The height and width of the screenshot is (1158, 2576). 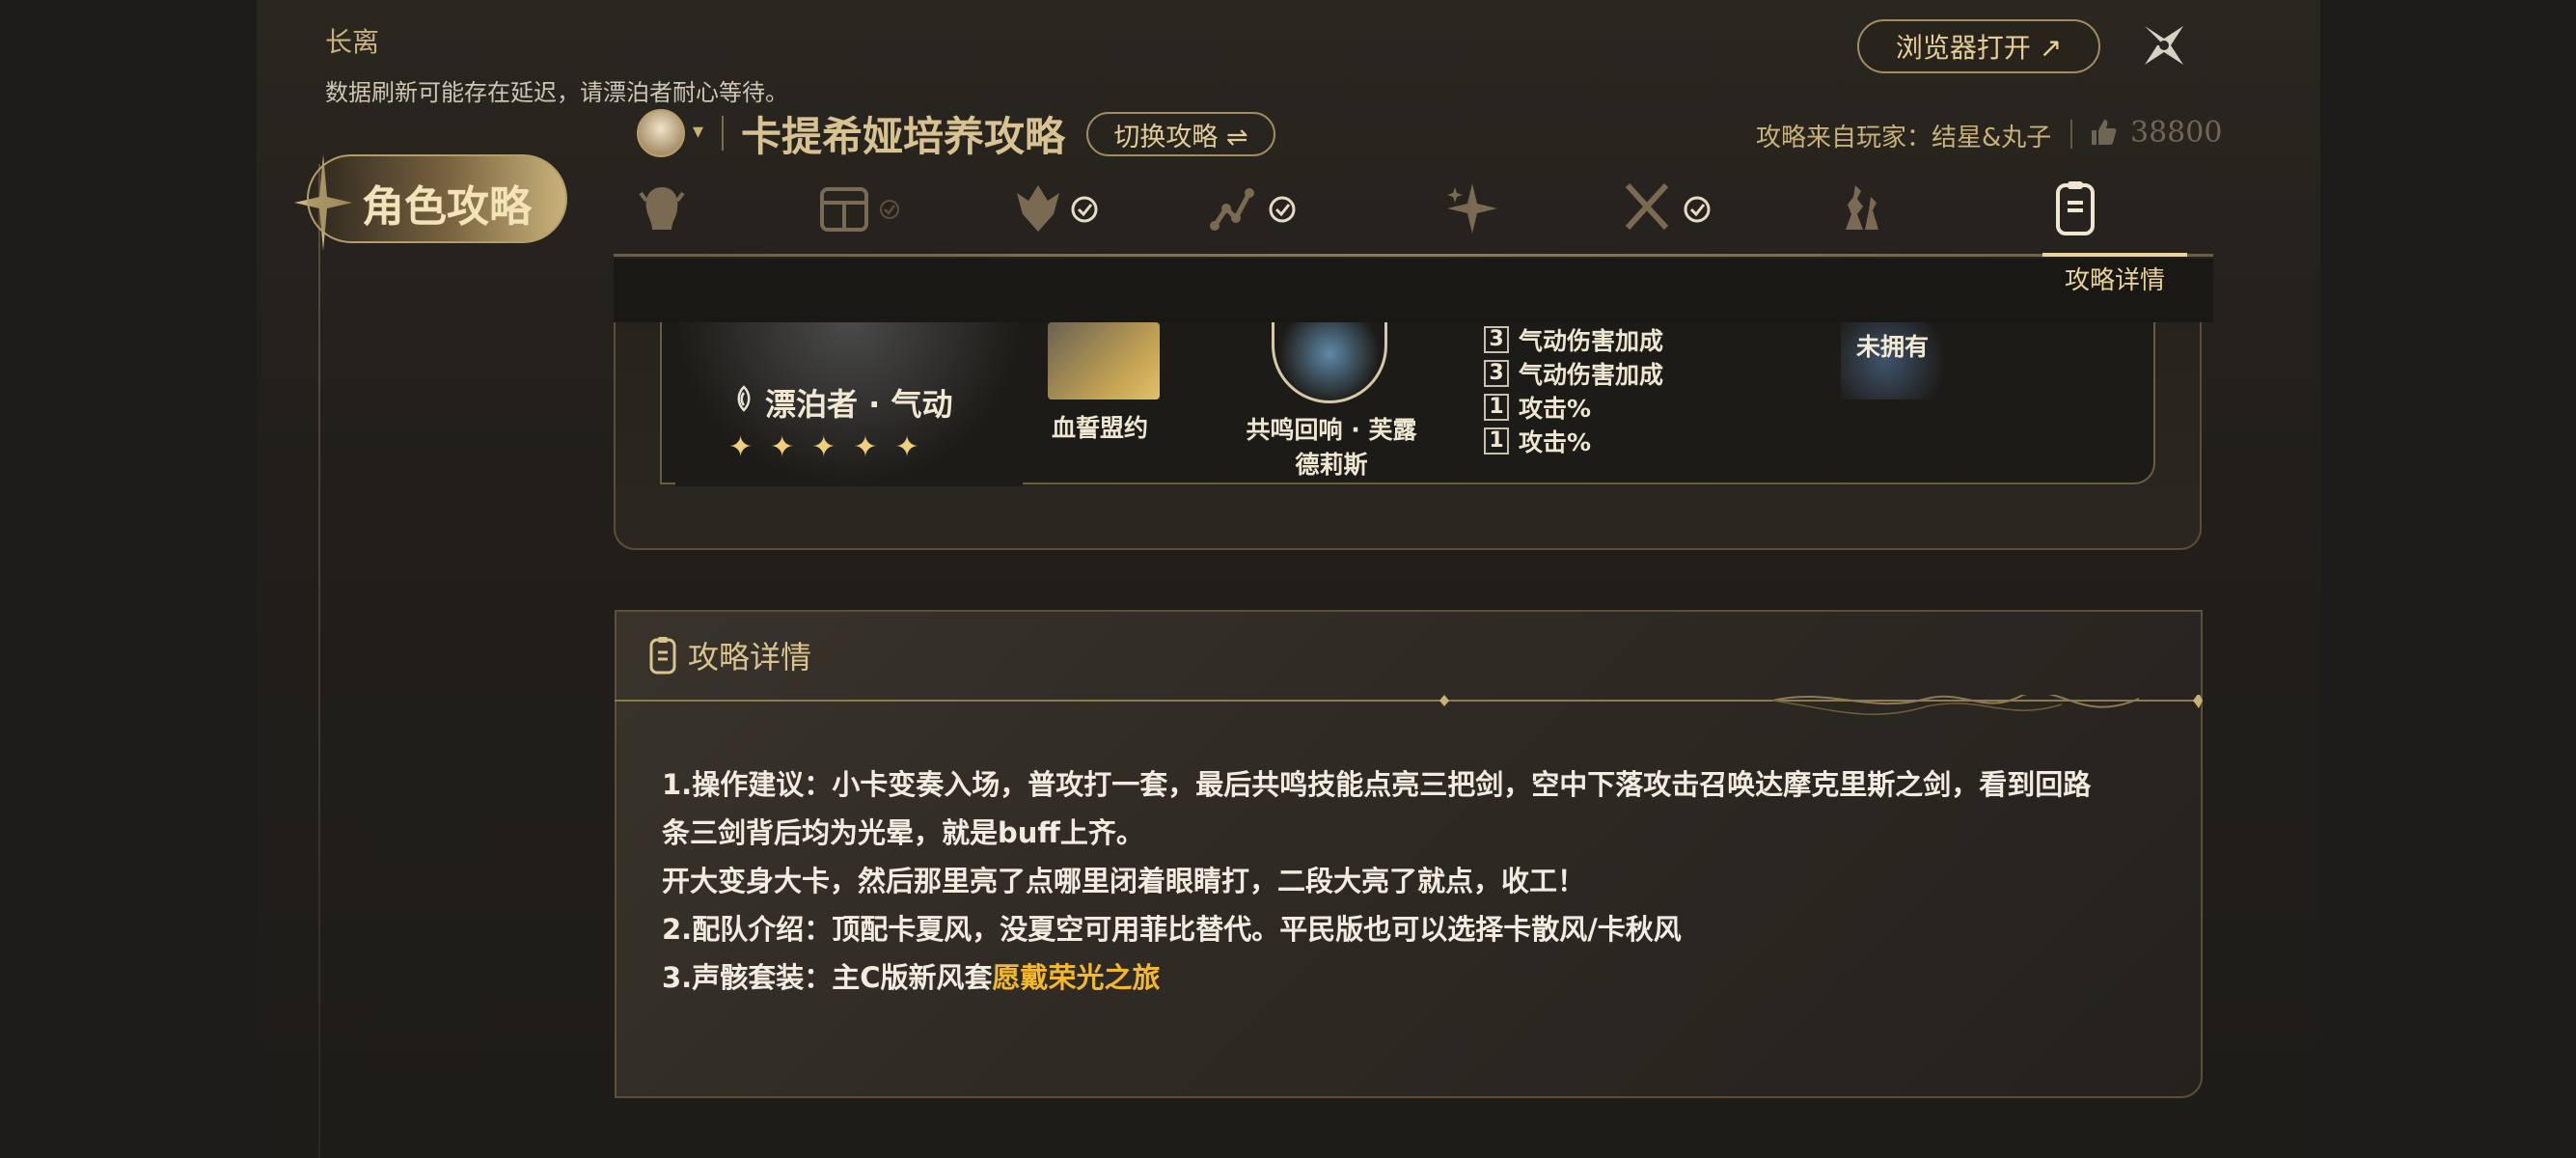 I want to click on detail-line: 开大变身大卡，然后那里亮了点哪里闭着眼睛打，二段大亮了就点，收工！, so click(x=1124, y=881).